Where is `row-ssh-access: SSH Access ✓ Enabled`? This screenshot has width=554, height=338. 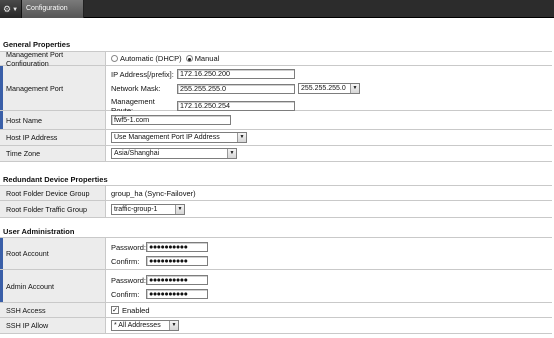
row-ssh-access: SSH Access ✓ Enabled is located at coordinates (276, 310).